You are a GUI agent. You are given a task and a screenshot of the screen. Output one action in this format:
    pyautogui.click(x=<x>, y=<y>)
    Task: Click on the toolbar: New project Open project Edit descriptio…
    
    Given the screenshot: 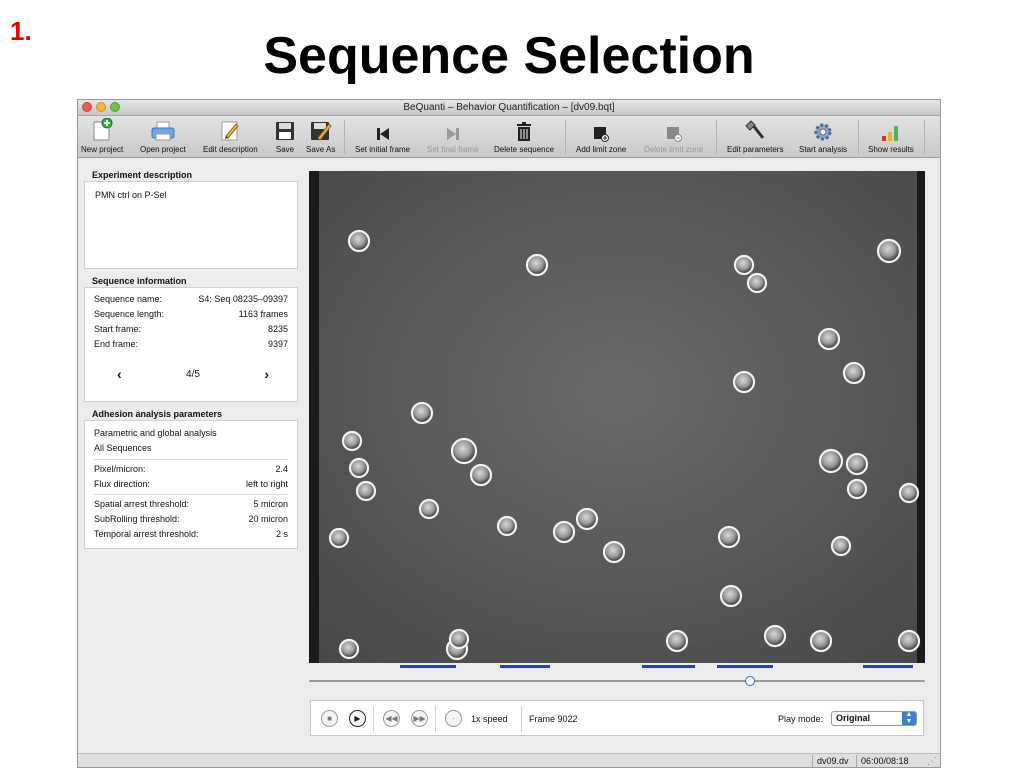 What is the action you would take?
    pyautogui.click(x=509, y=137)
    